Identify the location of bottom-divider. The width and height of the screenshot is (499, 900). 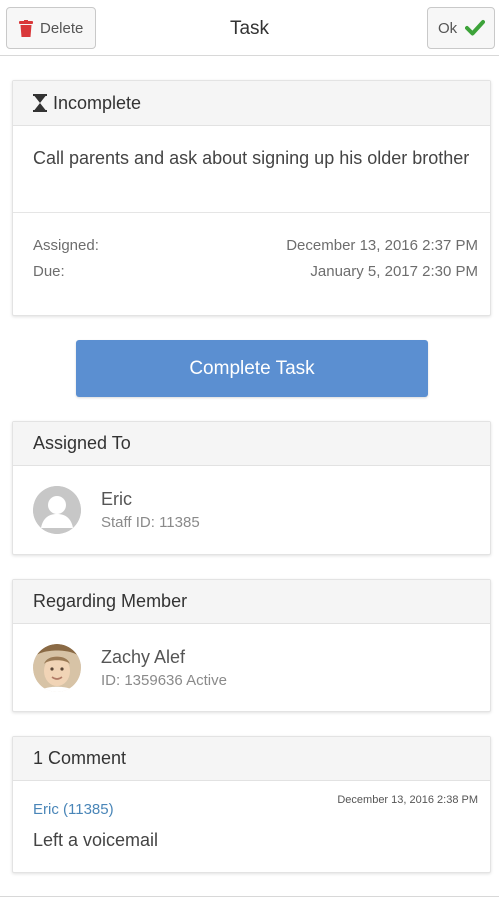
(249, 896).